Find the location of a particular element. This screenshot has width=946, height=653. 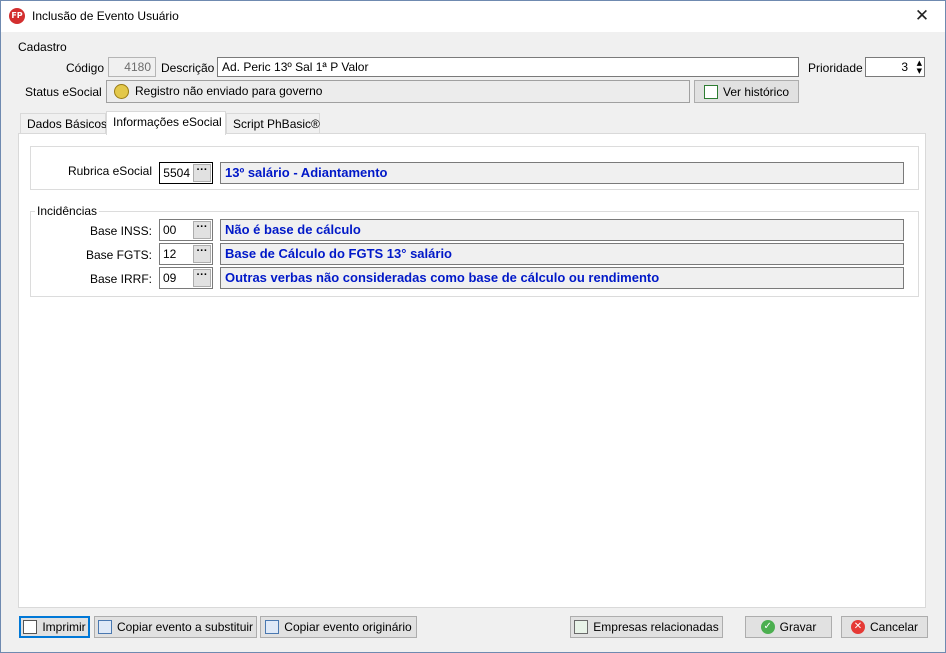

descricao-input: Ad. Peric 13º Sal 1ª P Valor is located at coordinates (508, 67).